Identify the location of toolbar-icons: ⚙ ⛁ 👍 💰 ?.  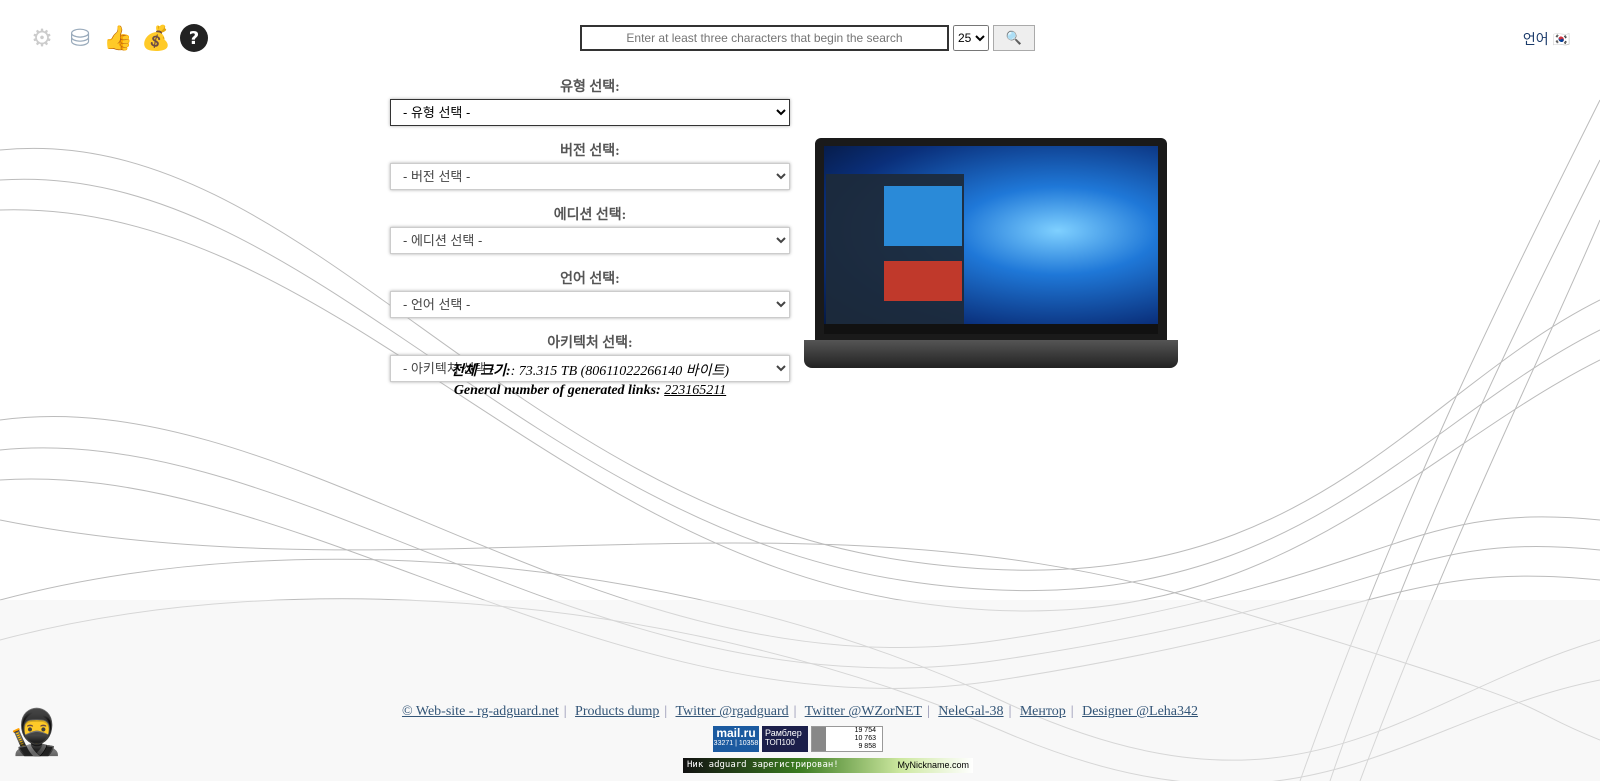
(118, 38).